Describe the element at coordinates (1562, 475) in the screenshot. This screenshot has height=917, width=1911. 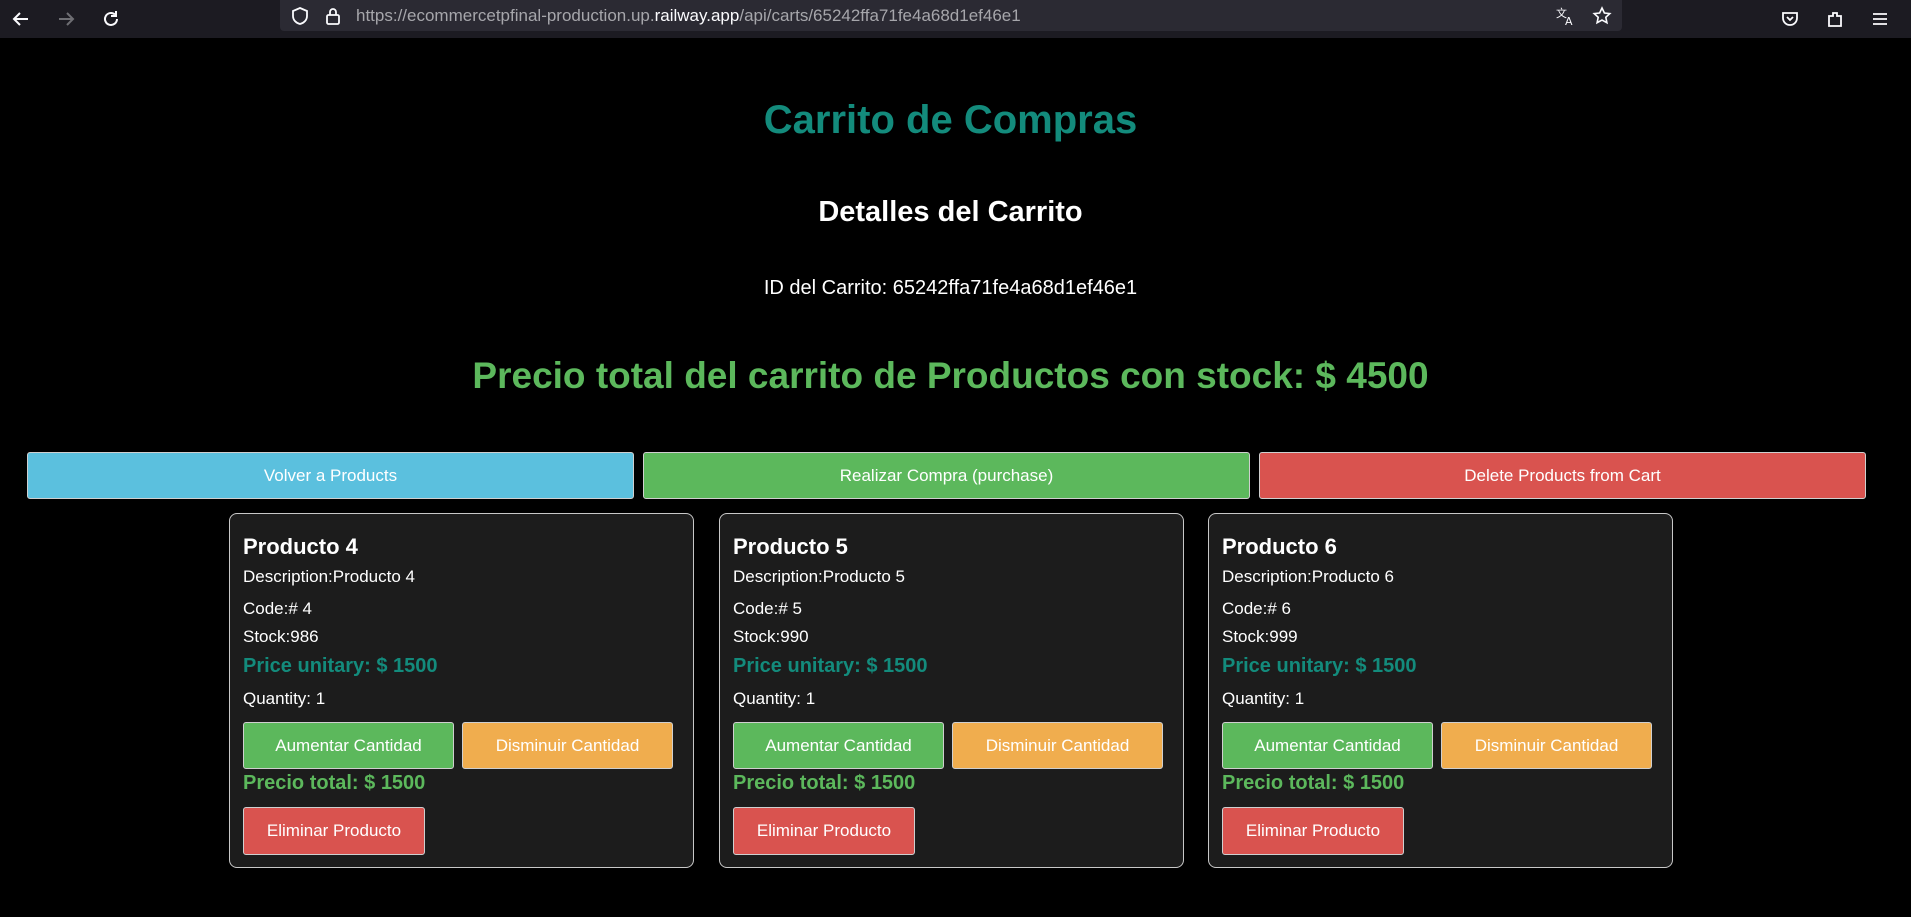
I see `delete-products-button: Delete Products from Cart` at that location.